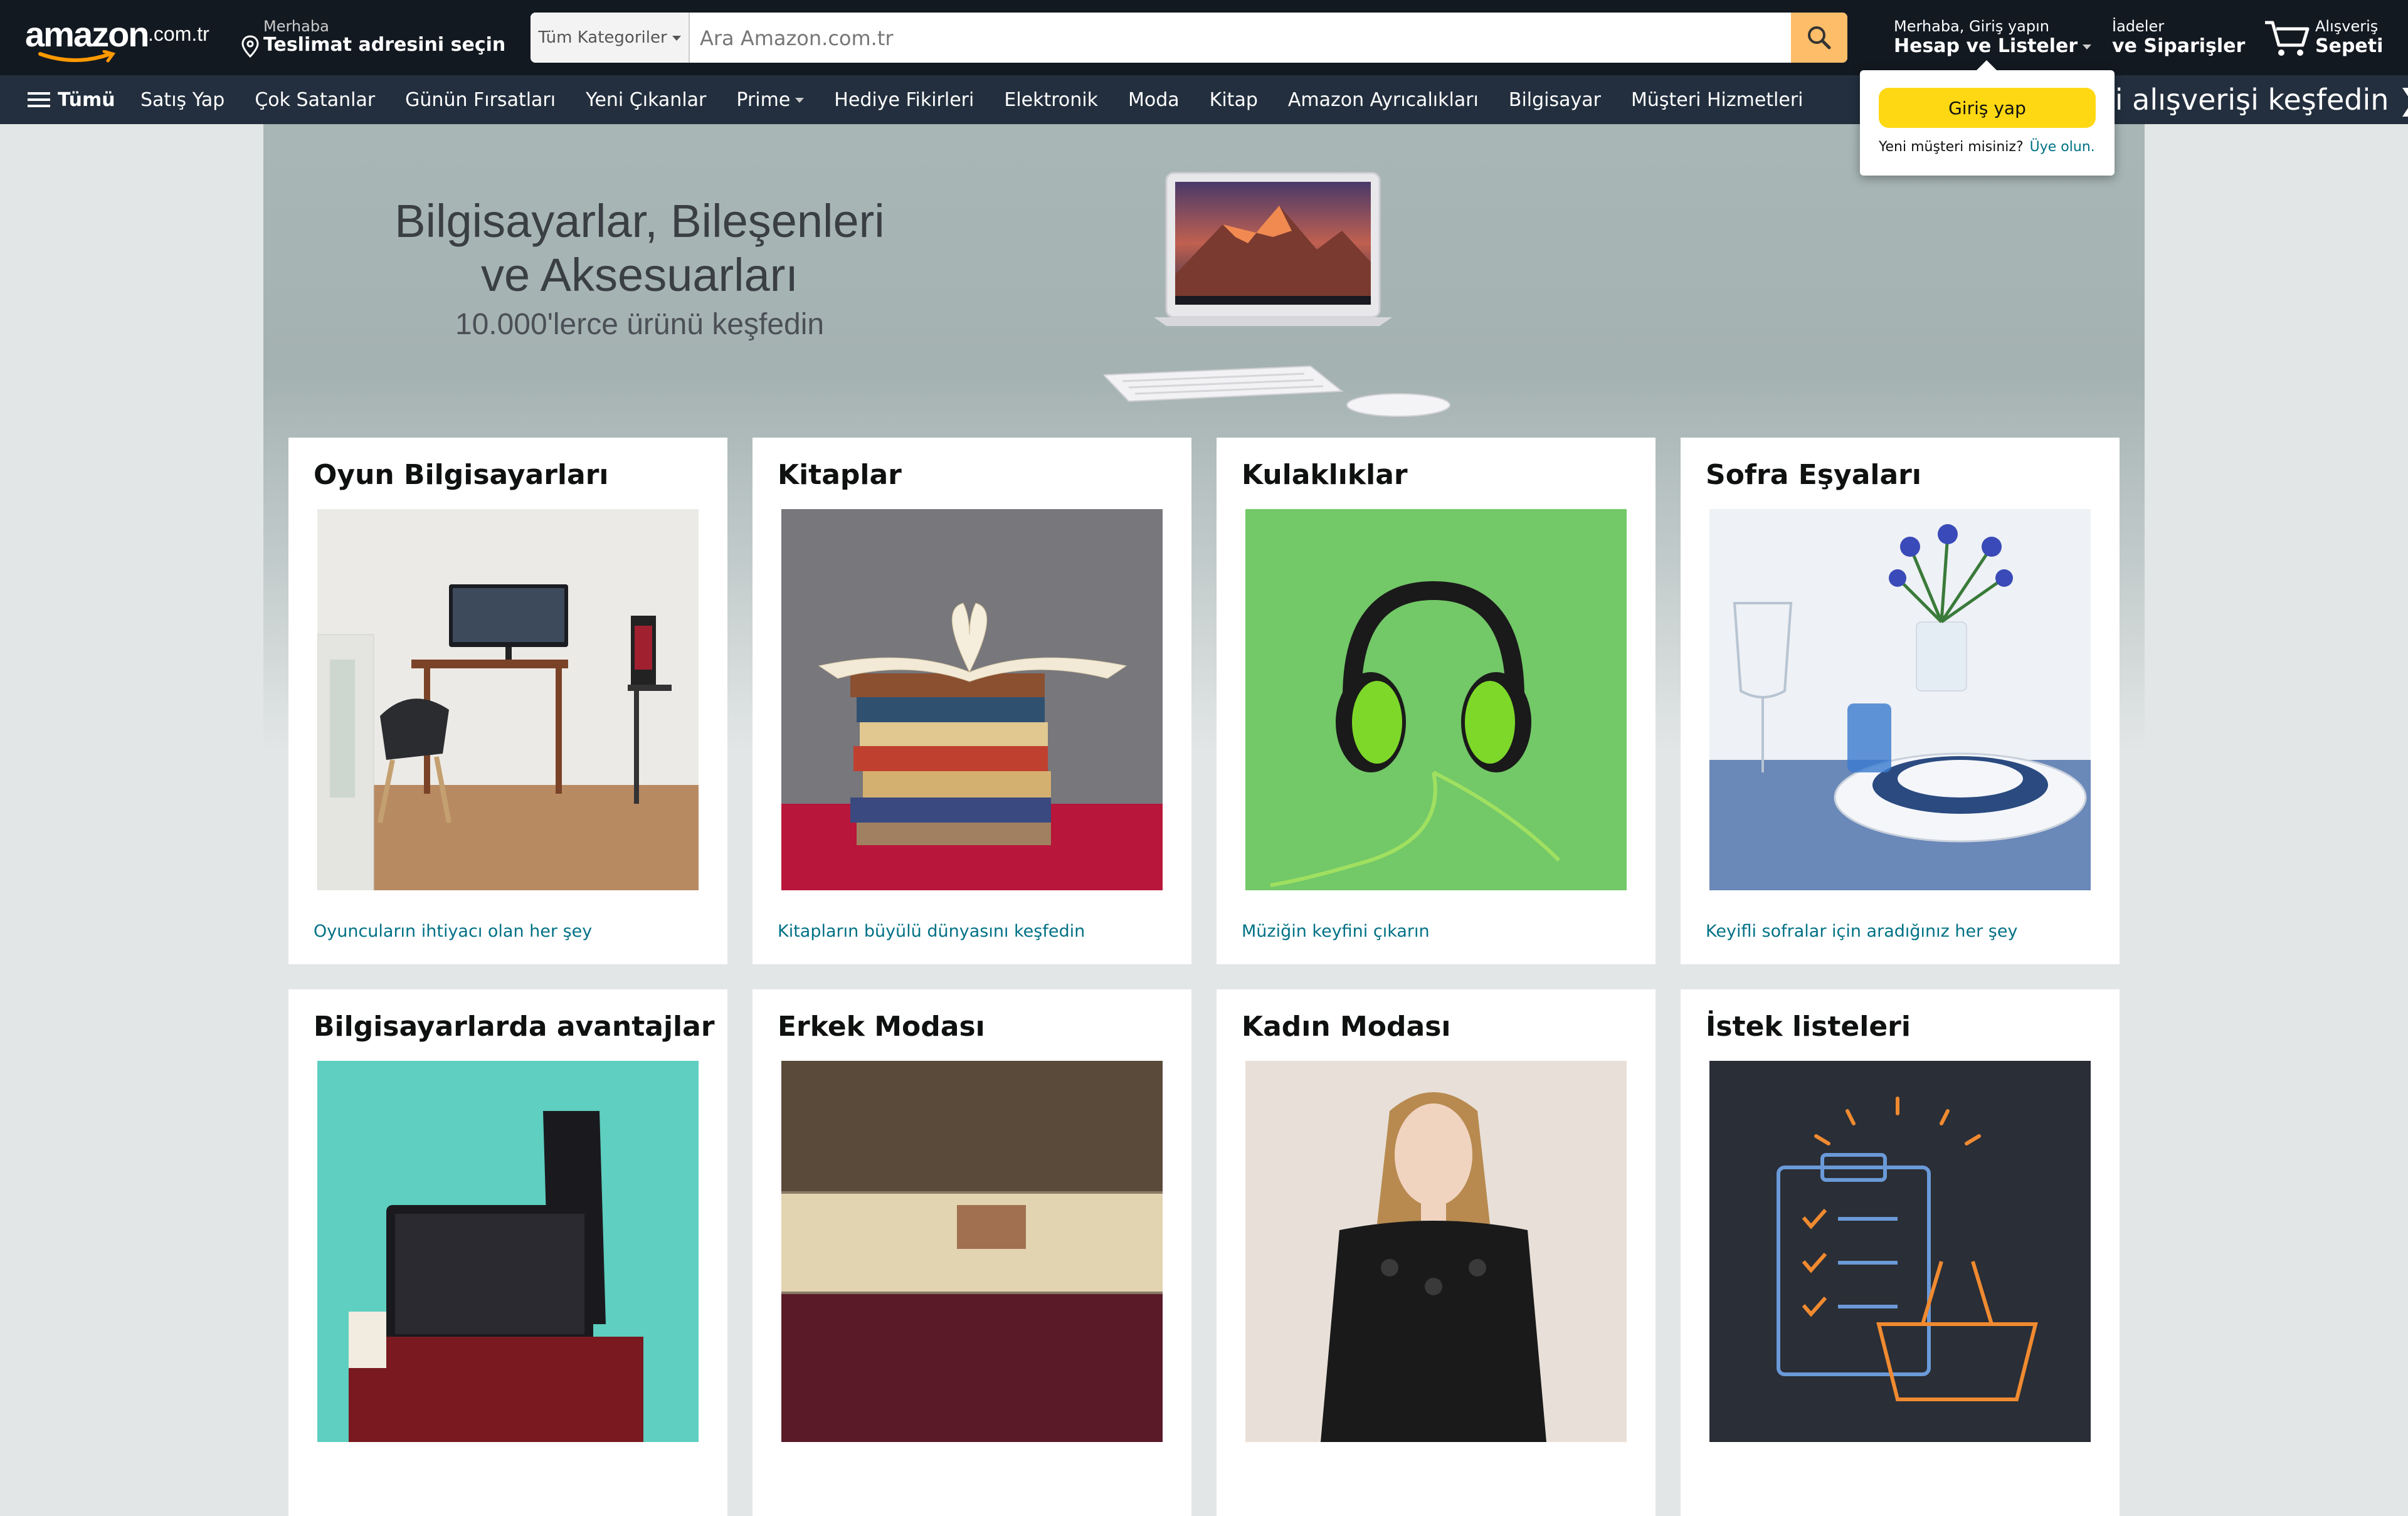 This screenshot has width=2408, height=1516. I want to click on nav-link-computers: Bilgisayar, so click(1555, 100).